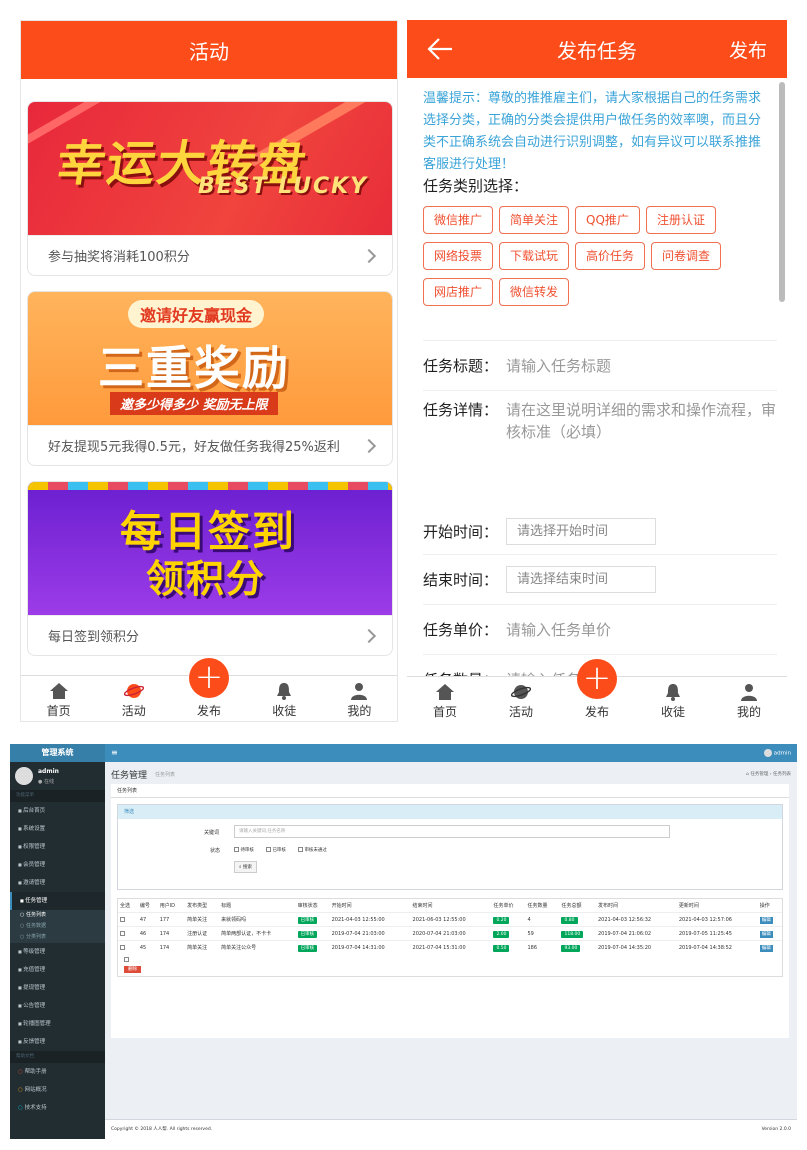 This screenshot has height=1150, width=807. What do you see at coordinates (210, 568) in the screenshot?
I see `checkin-card: 每日签到 领积分 每日签到领积分` at bounding box center [210, 568].